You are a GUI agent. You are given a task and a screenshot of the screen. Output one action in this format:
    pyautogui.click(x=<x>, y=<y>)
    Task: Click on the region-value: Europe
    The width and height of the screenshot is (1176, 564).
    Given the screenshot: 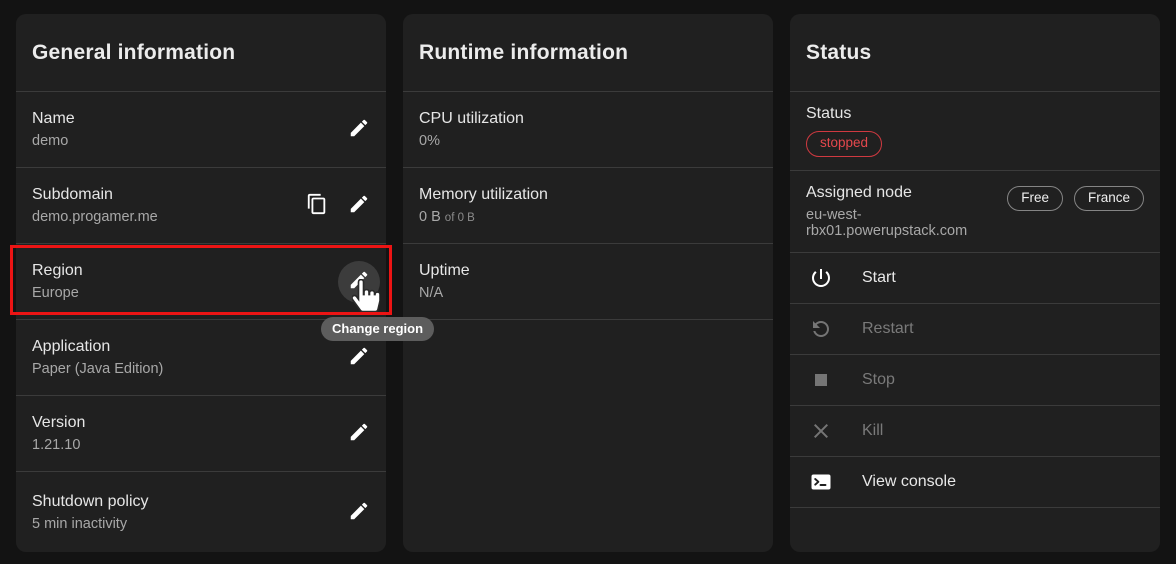 What is the action you would take?
    pyautogui.click(x=55, y=293)
    